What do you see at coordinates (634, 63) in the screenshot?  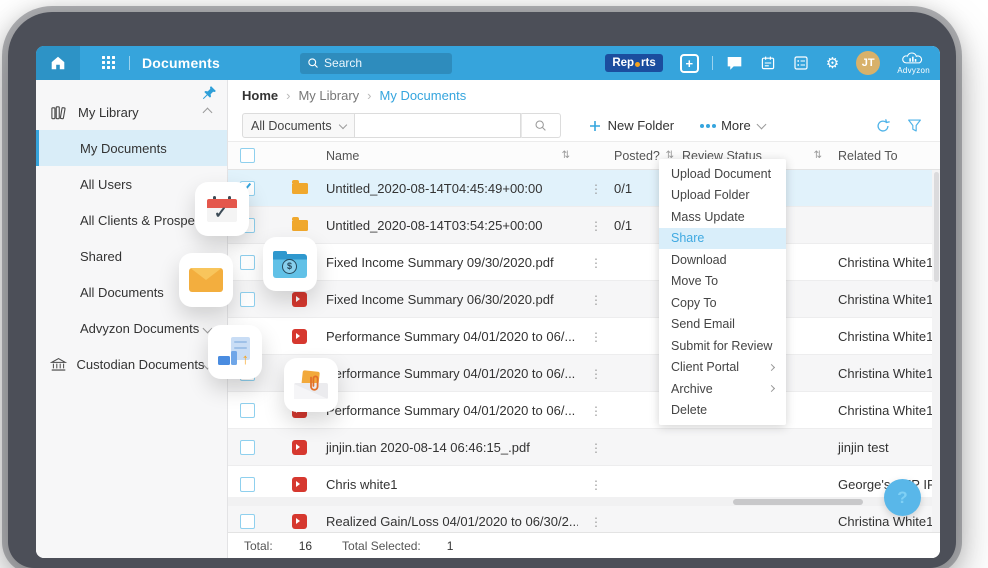 I see `reports-button: Rep rts` at bounding box center [634, 63].